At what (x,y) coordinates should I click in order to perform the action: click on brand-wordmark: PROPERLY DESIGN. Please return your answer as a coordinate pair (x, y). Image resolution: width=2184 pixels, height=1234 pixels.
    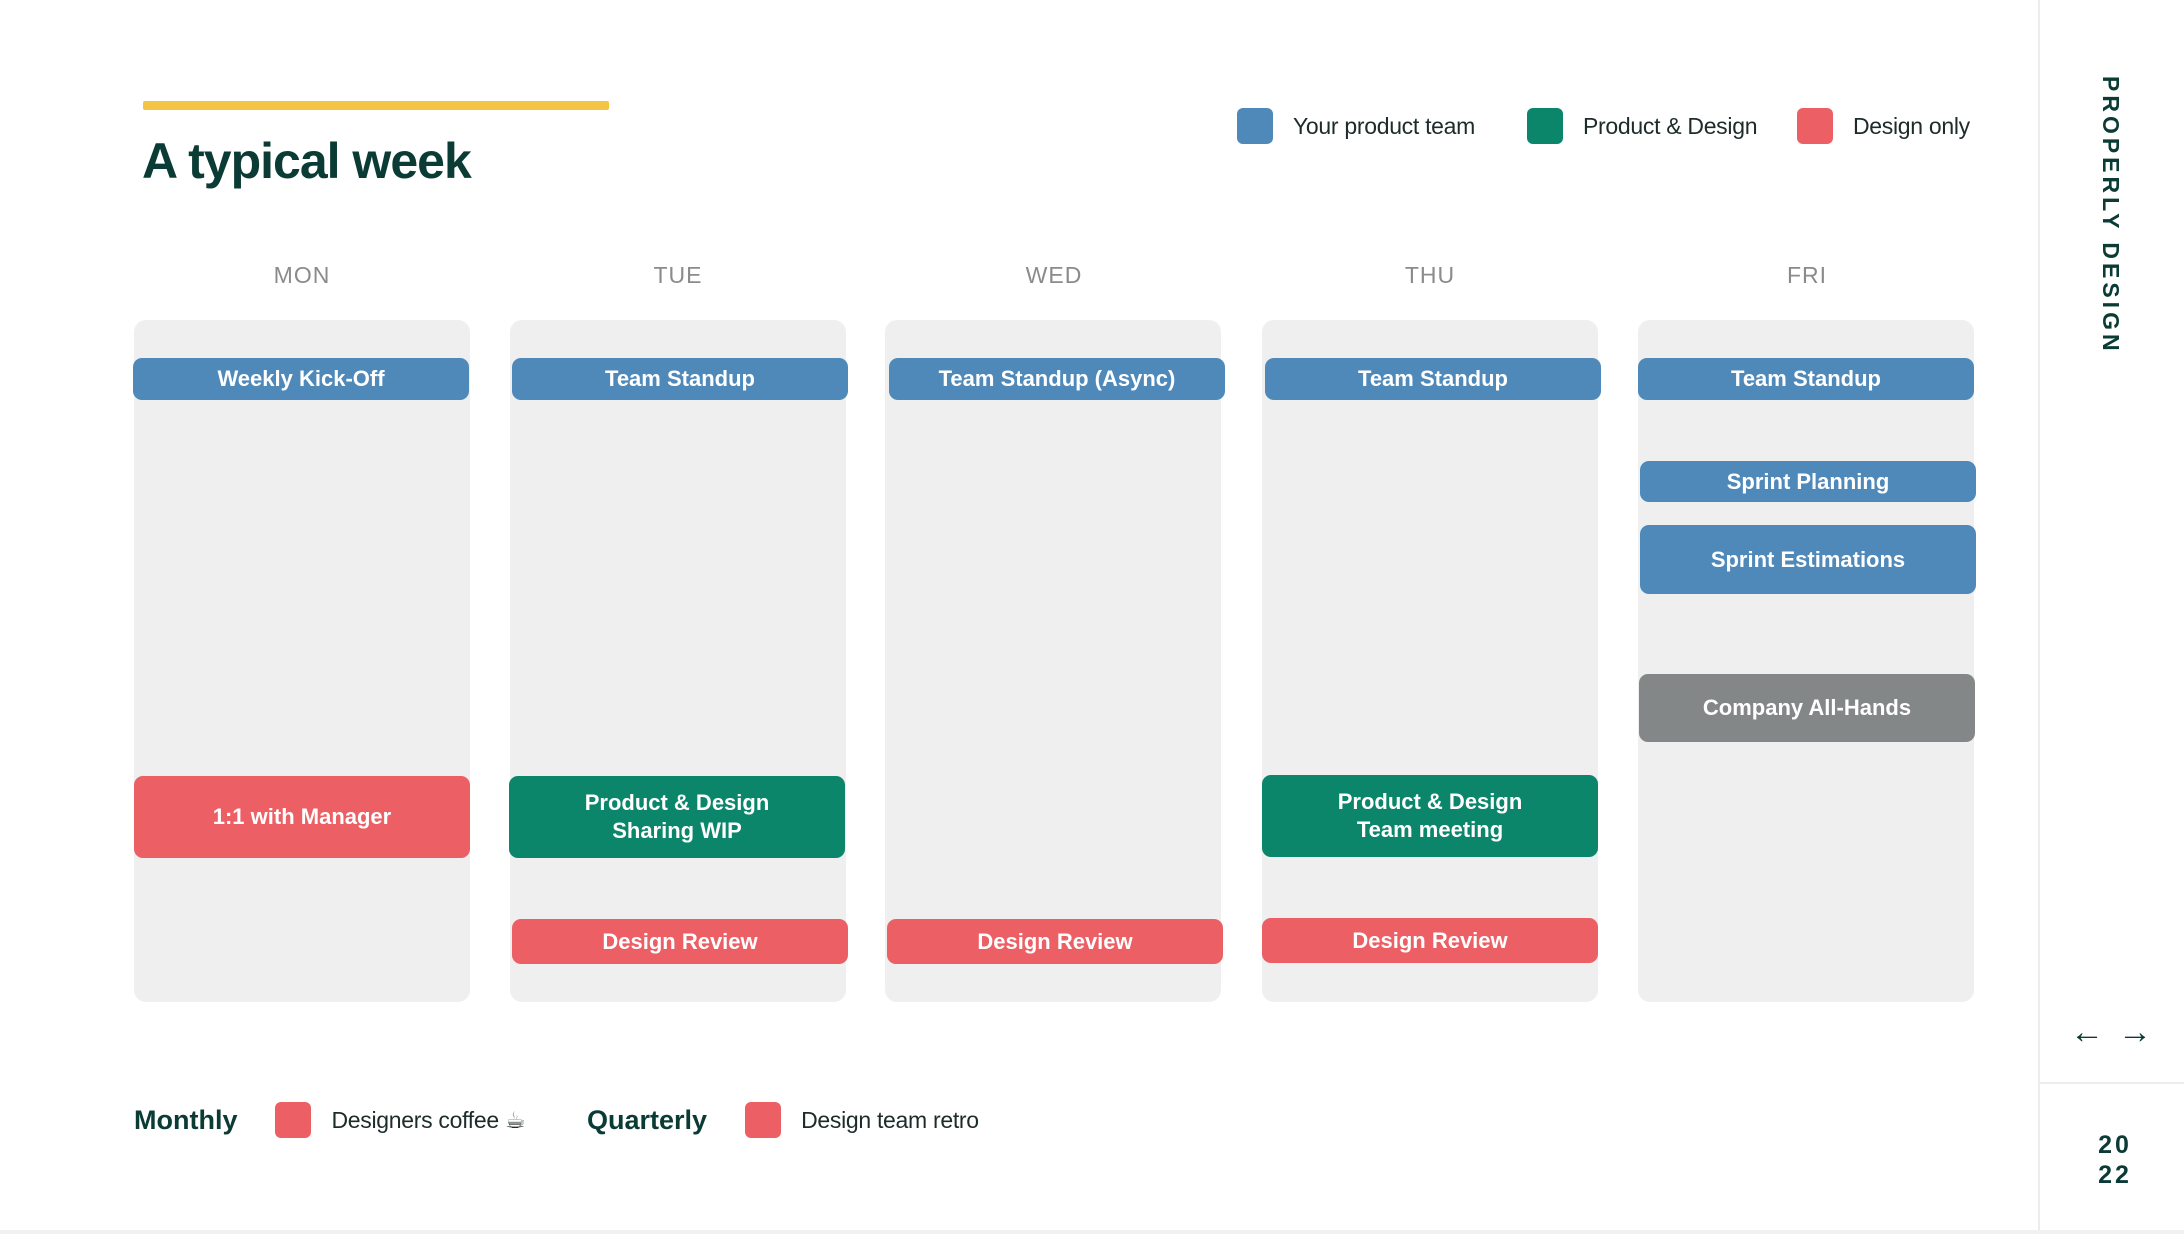
    Looking at the image, I should click on (2111, 215).